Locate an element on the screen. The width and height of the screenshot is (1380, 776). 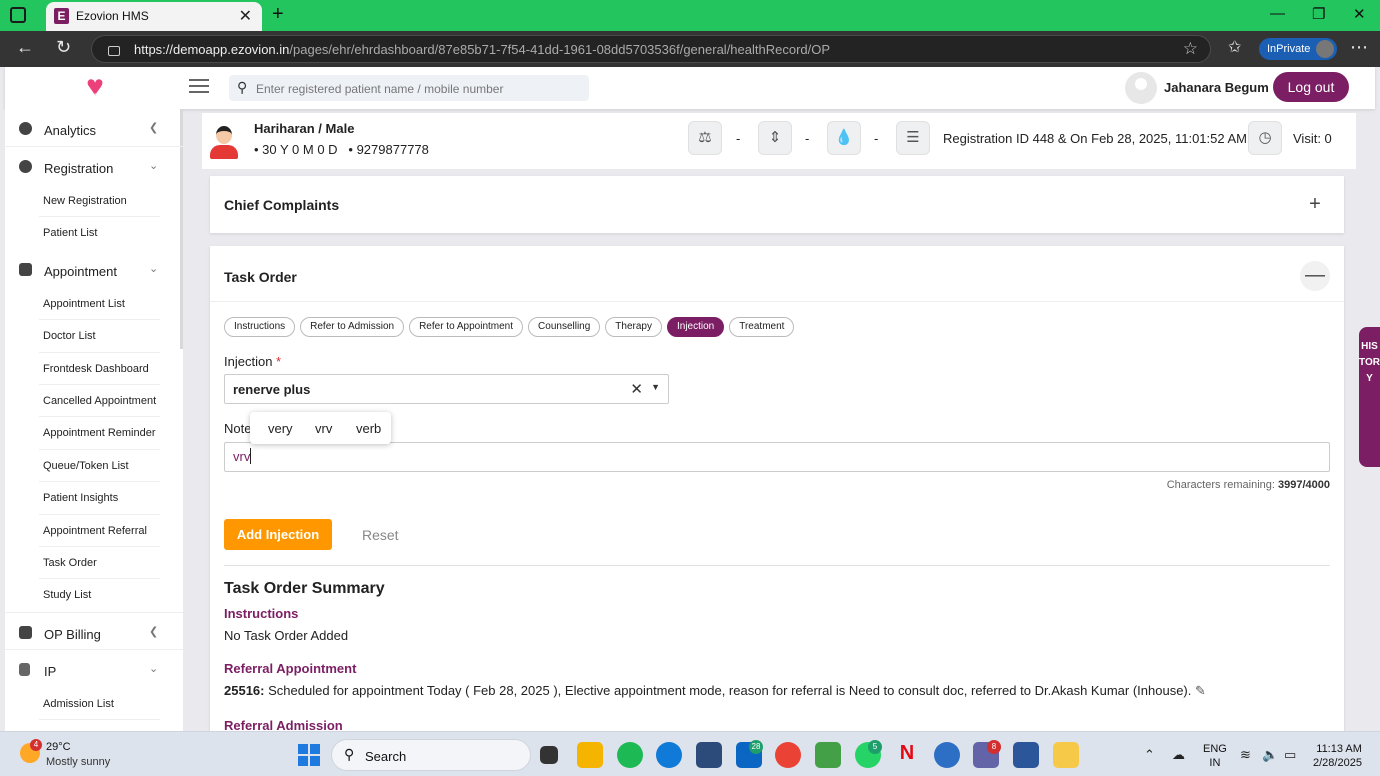
expand-plus-icon: + is located at coordinates (1315, 205).